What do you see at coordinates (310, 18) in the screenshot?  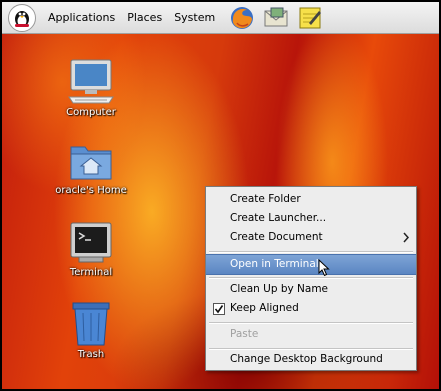 I see `notes-icon` at bounding box center [310, 18].